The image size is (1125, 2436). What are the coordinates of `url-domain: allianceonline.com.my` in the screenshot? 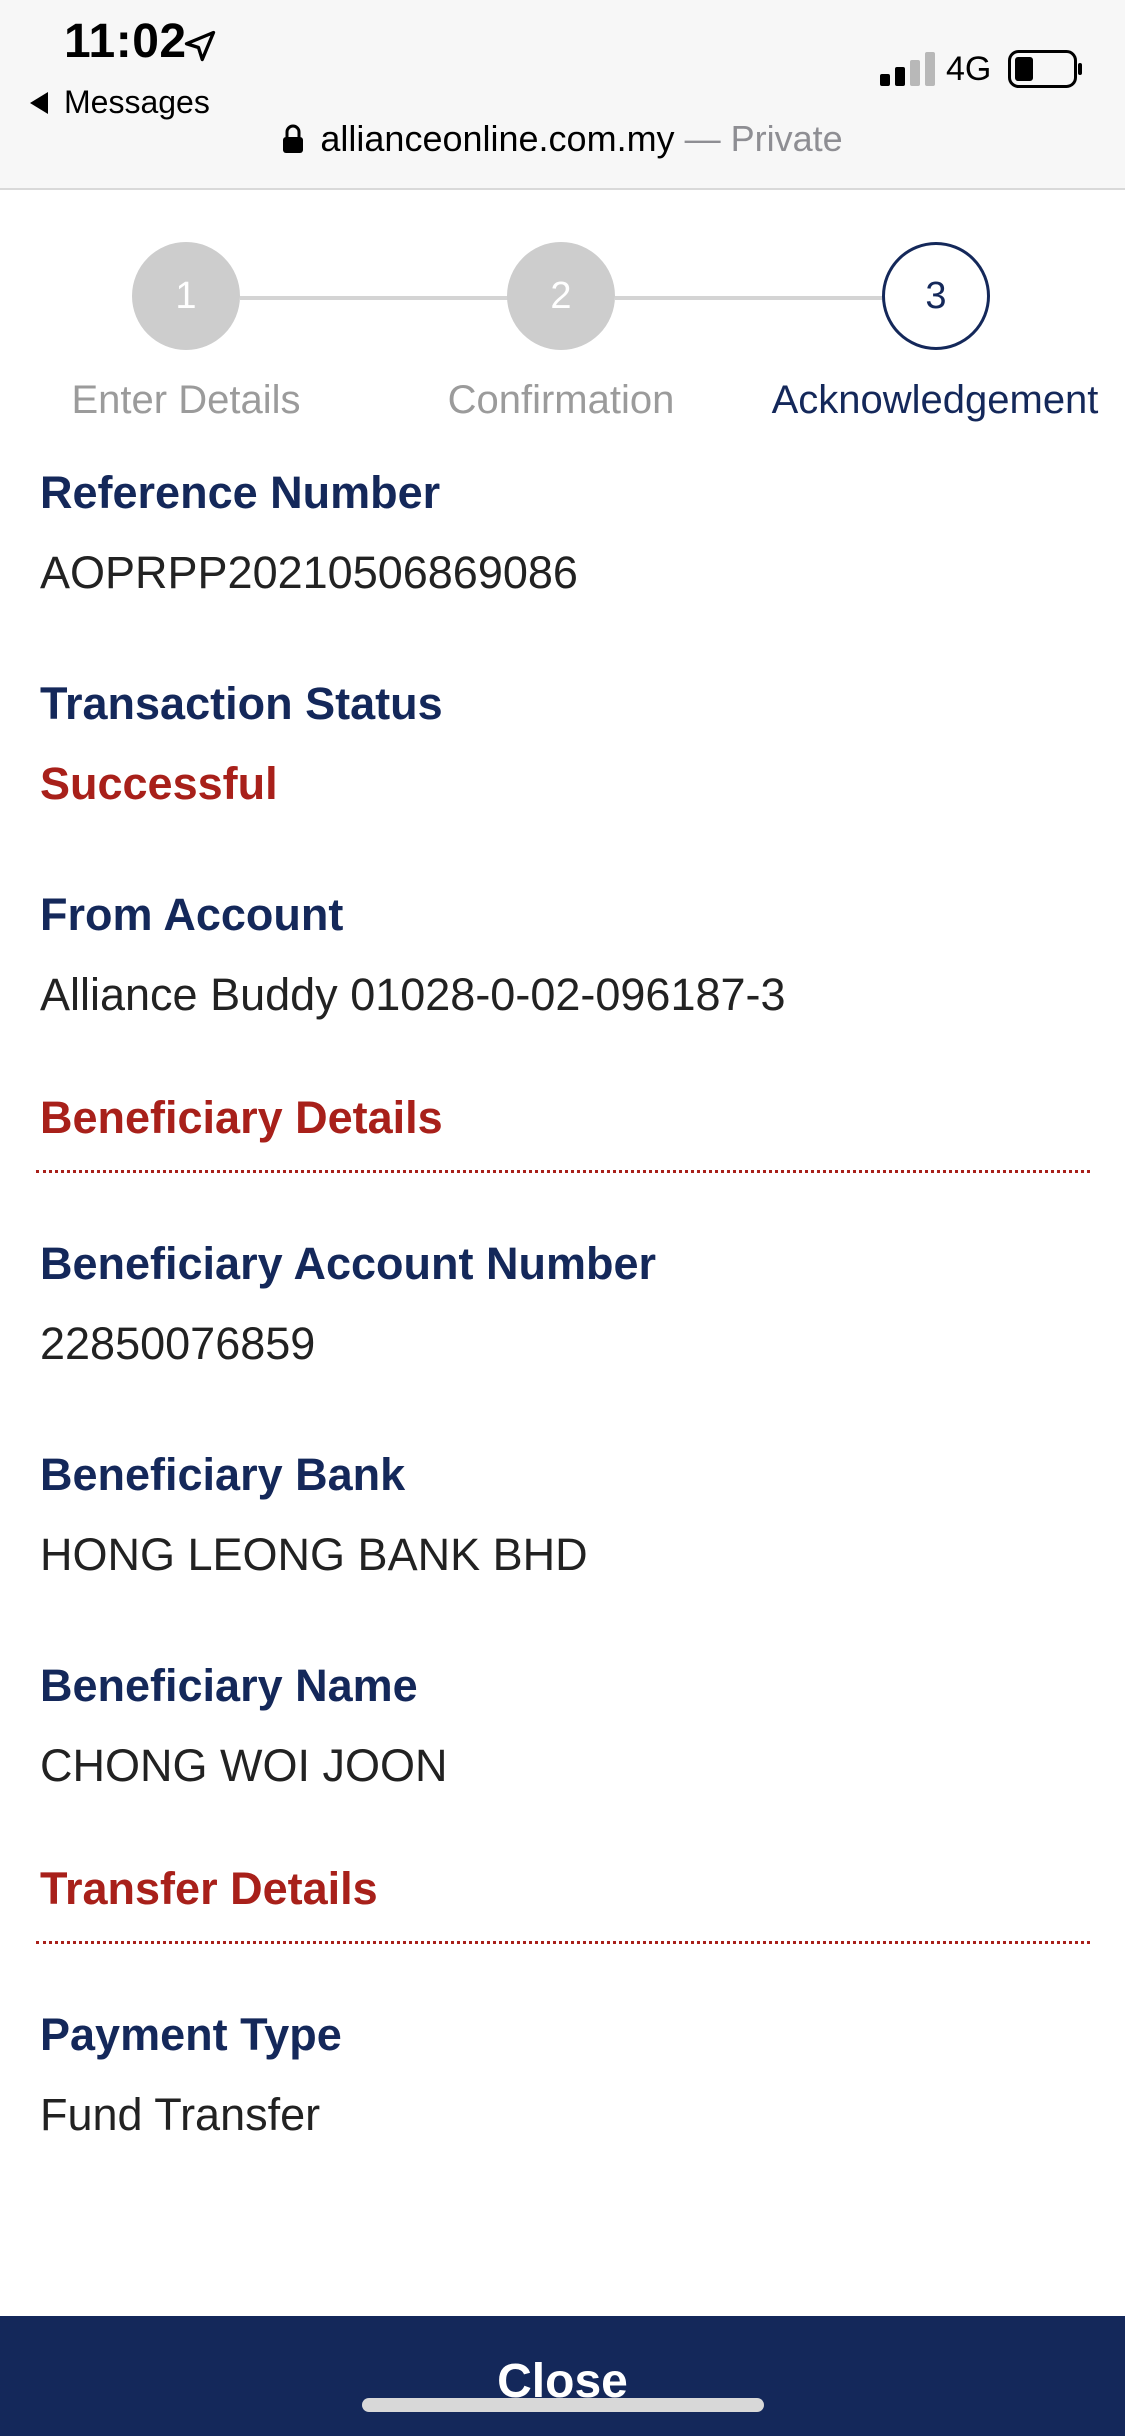 It's located at (497, 138).